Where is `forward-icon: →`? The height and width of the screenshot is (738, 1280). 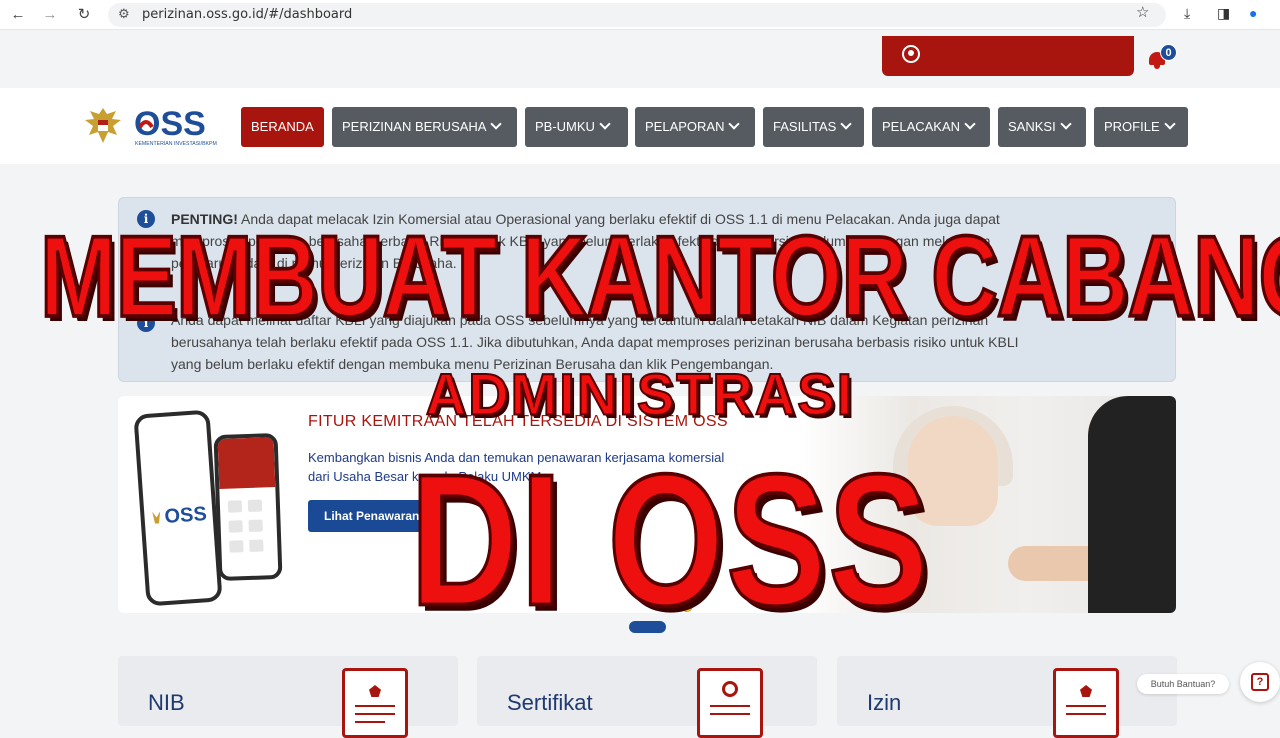
forward-icon: → is located at coordinates (50, 15).